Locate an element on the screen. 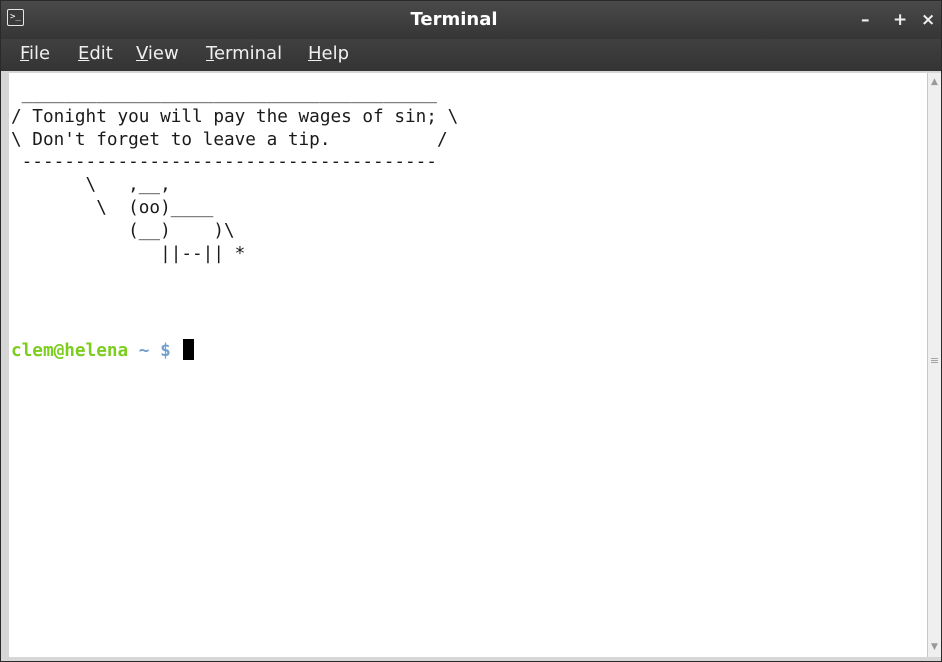 The width and height of the screenshot is (942, 662). vertical-scrollbar: ▲ ≡ ▼ is located at coordinates (934, 365).